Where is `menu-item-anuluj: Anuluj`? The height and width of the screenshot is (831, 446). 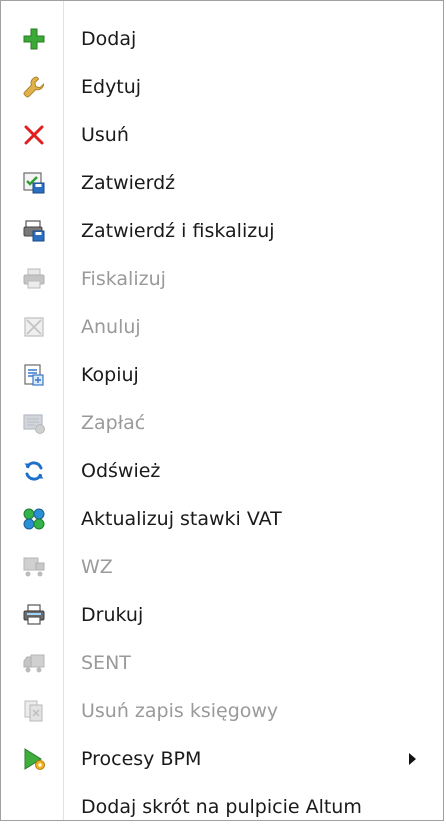
menu-item-anuluj: Anuluj is located at coordinates (222, 327).